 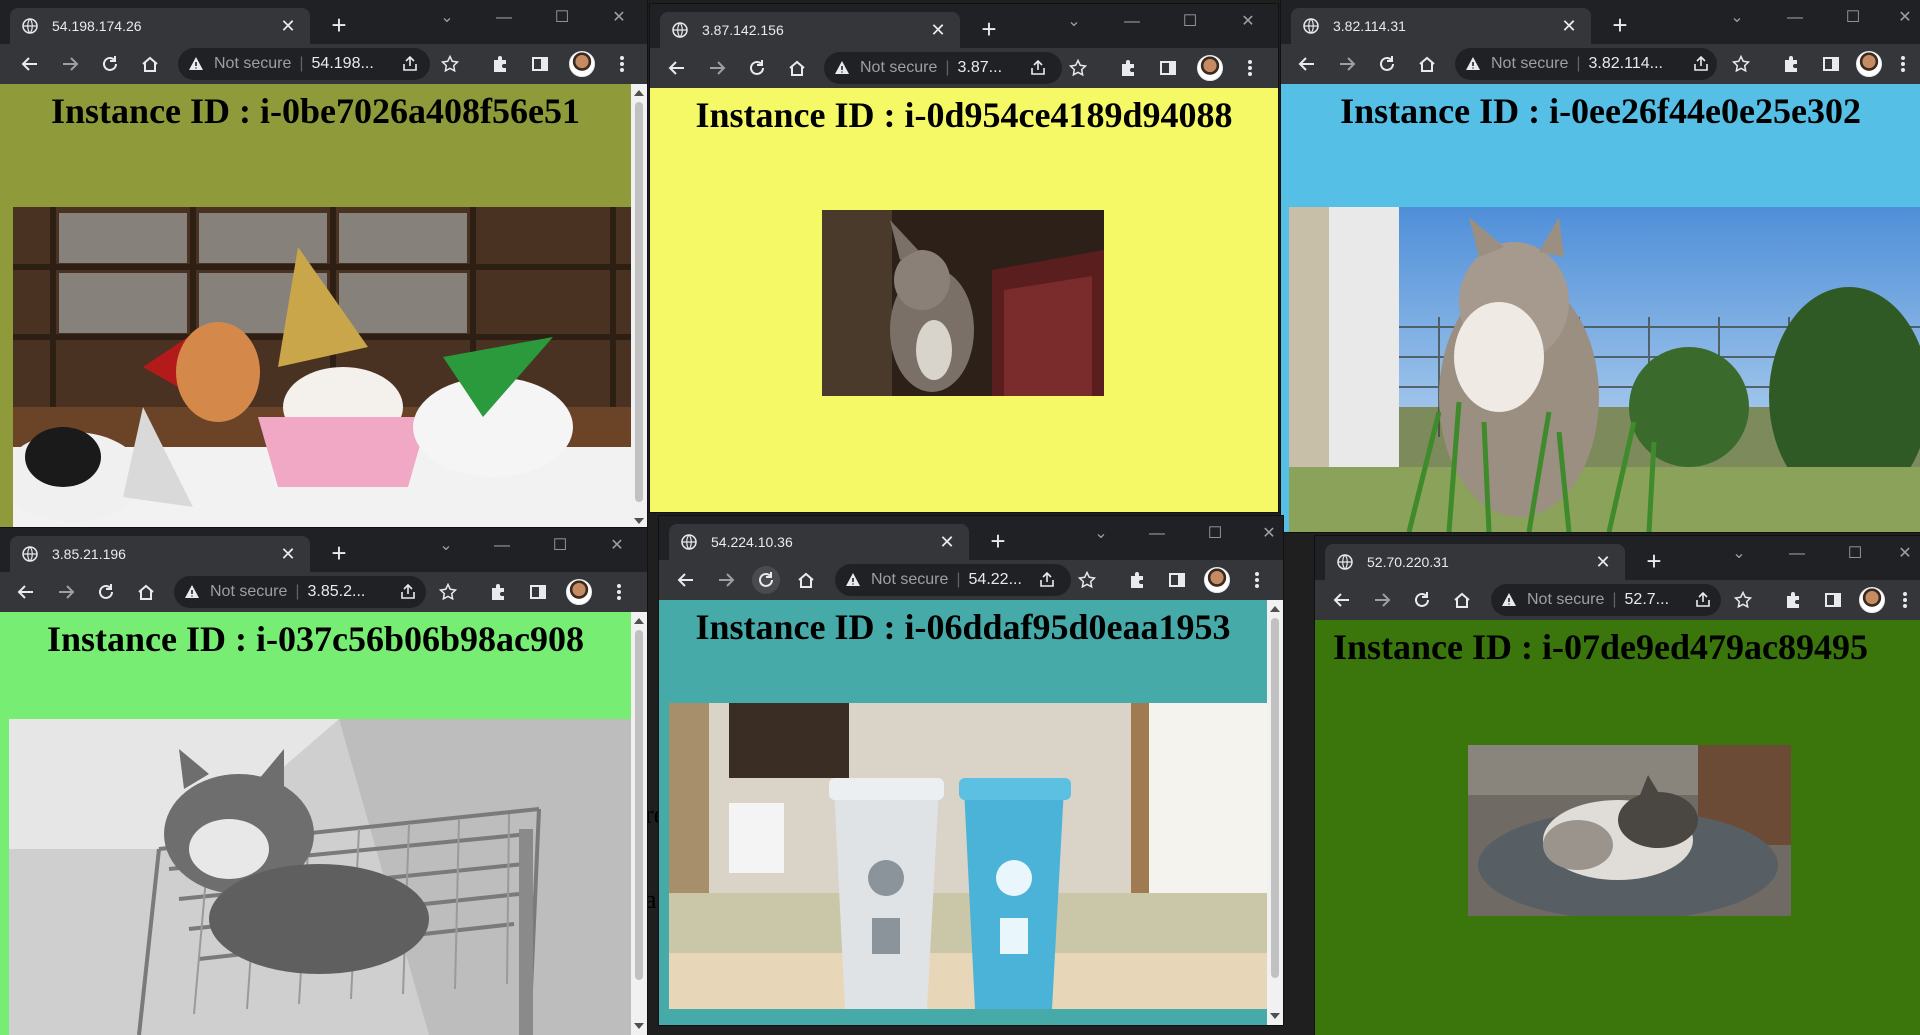 I want to click on tab-1: 3.87.142.156 ✕, so click(x=810, y=30).